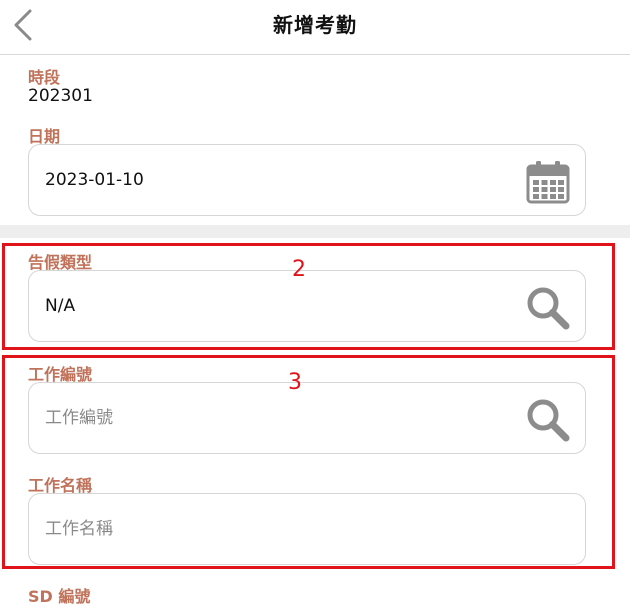 The height and width of the screenshot is (607, 630). What do you see at coordinates (315, 231) in the screenshot?
I see `section-divider` at bounding box center [315, 231].